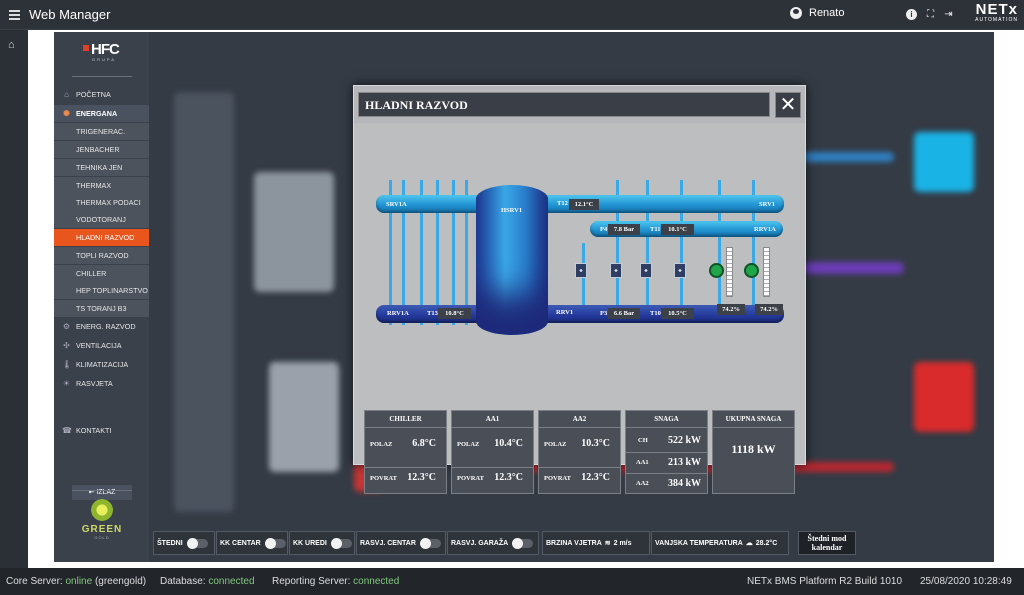  I want to click on user-menu: Renato, so click(817, 13).